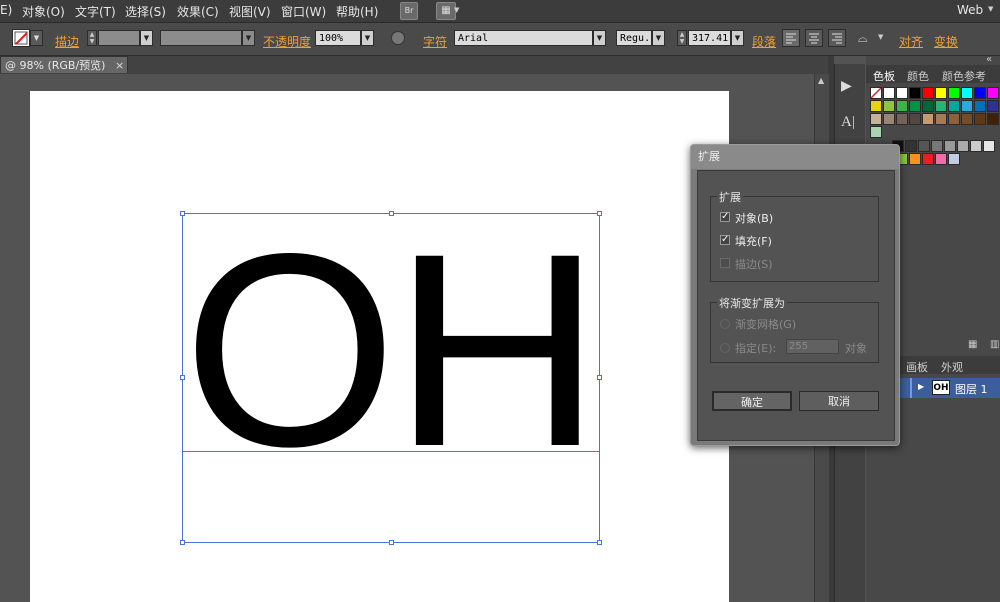  I want to click on specify-objects-field: 255, so click(812, 346).